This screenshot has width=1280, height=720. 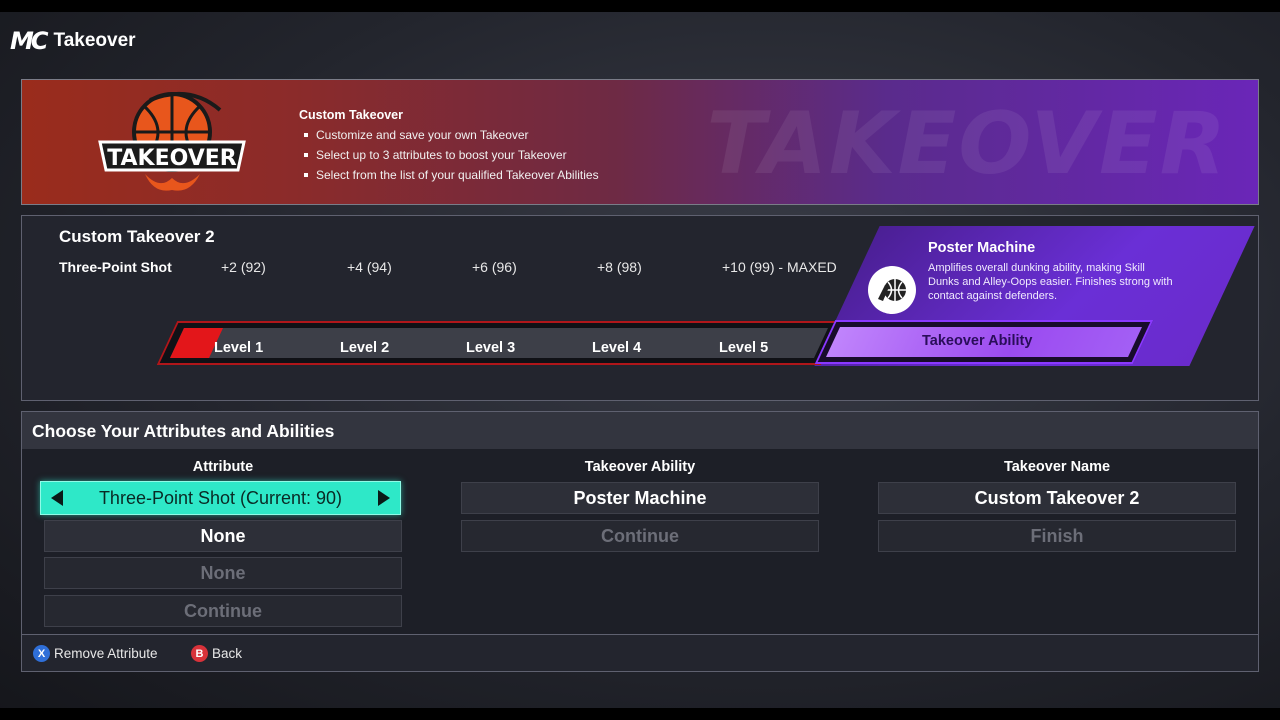 I want to click on ability-select-button: Poster Machine, so click(x=640, y=498).